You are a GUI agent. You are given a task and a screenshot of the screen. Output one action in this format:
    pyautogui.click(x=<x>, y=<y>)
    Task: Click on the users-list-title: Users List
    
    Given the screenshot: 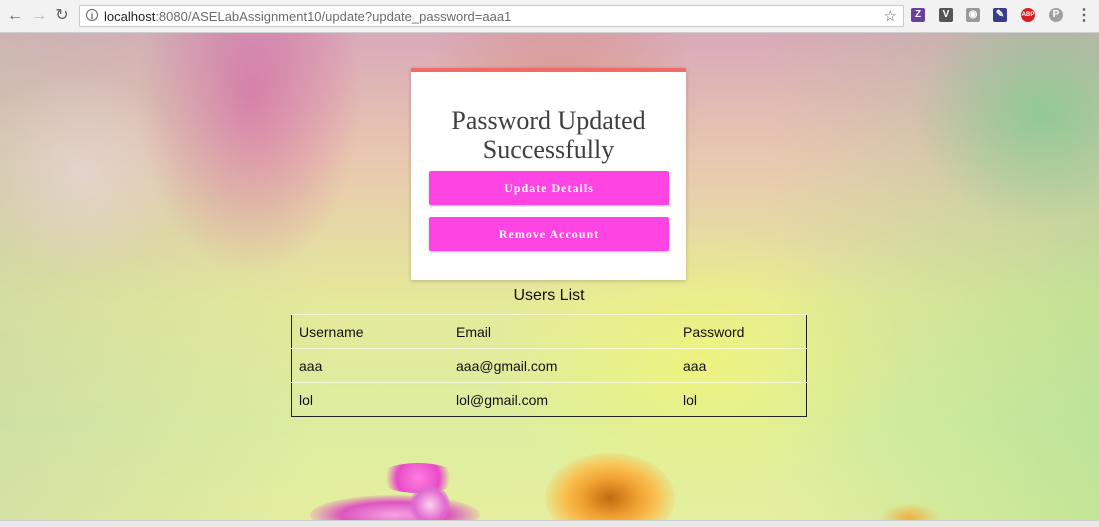 What is the action you would take?
    pyautogui.click(x=549, y=295)
    